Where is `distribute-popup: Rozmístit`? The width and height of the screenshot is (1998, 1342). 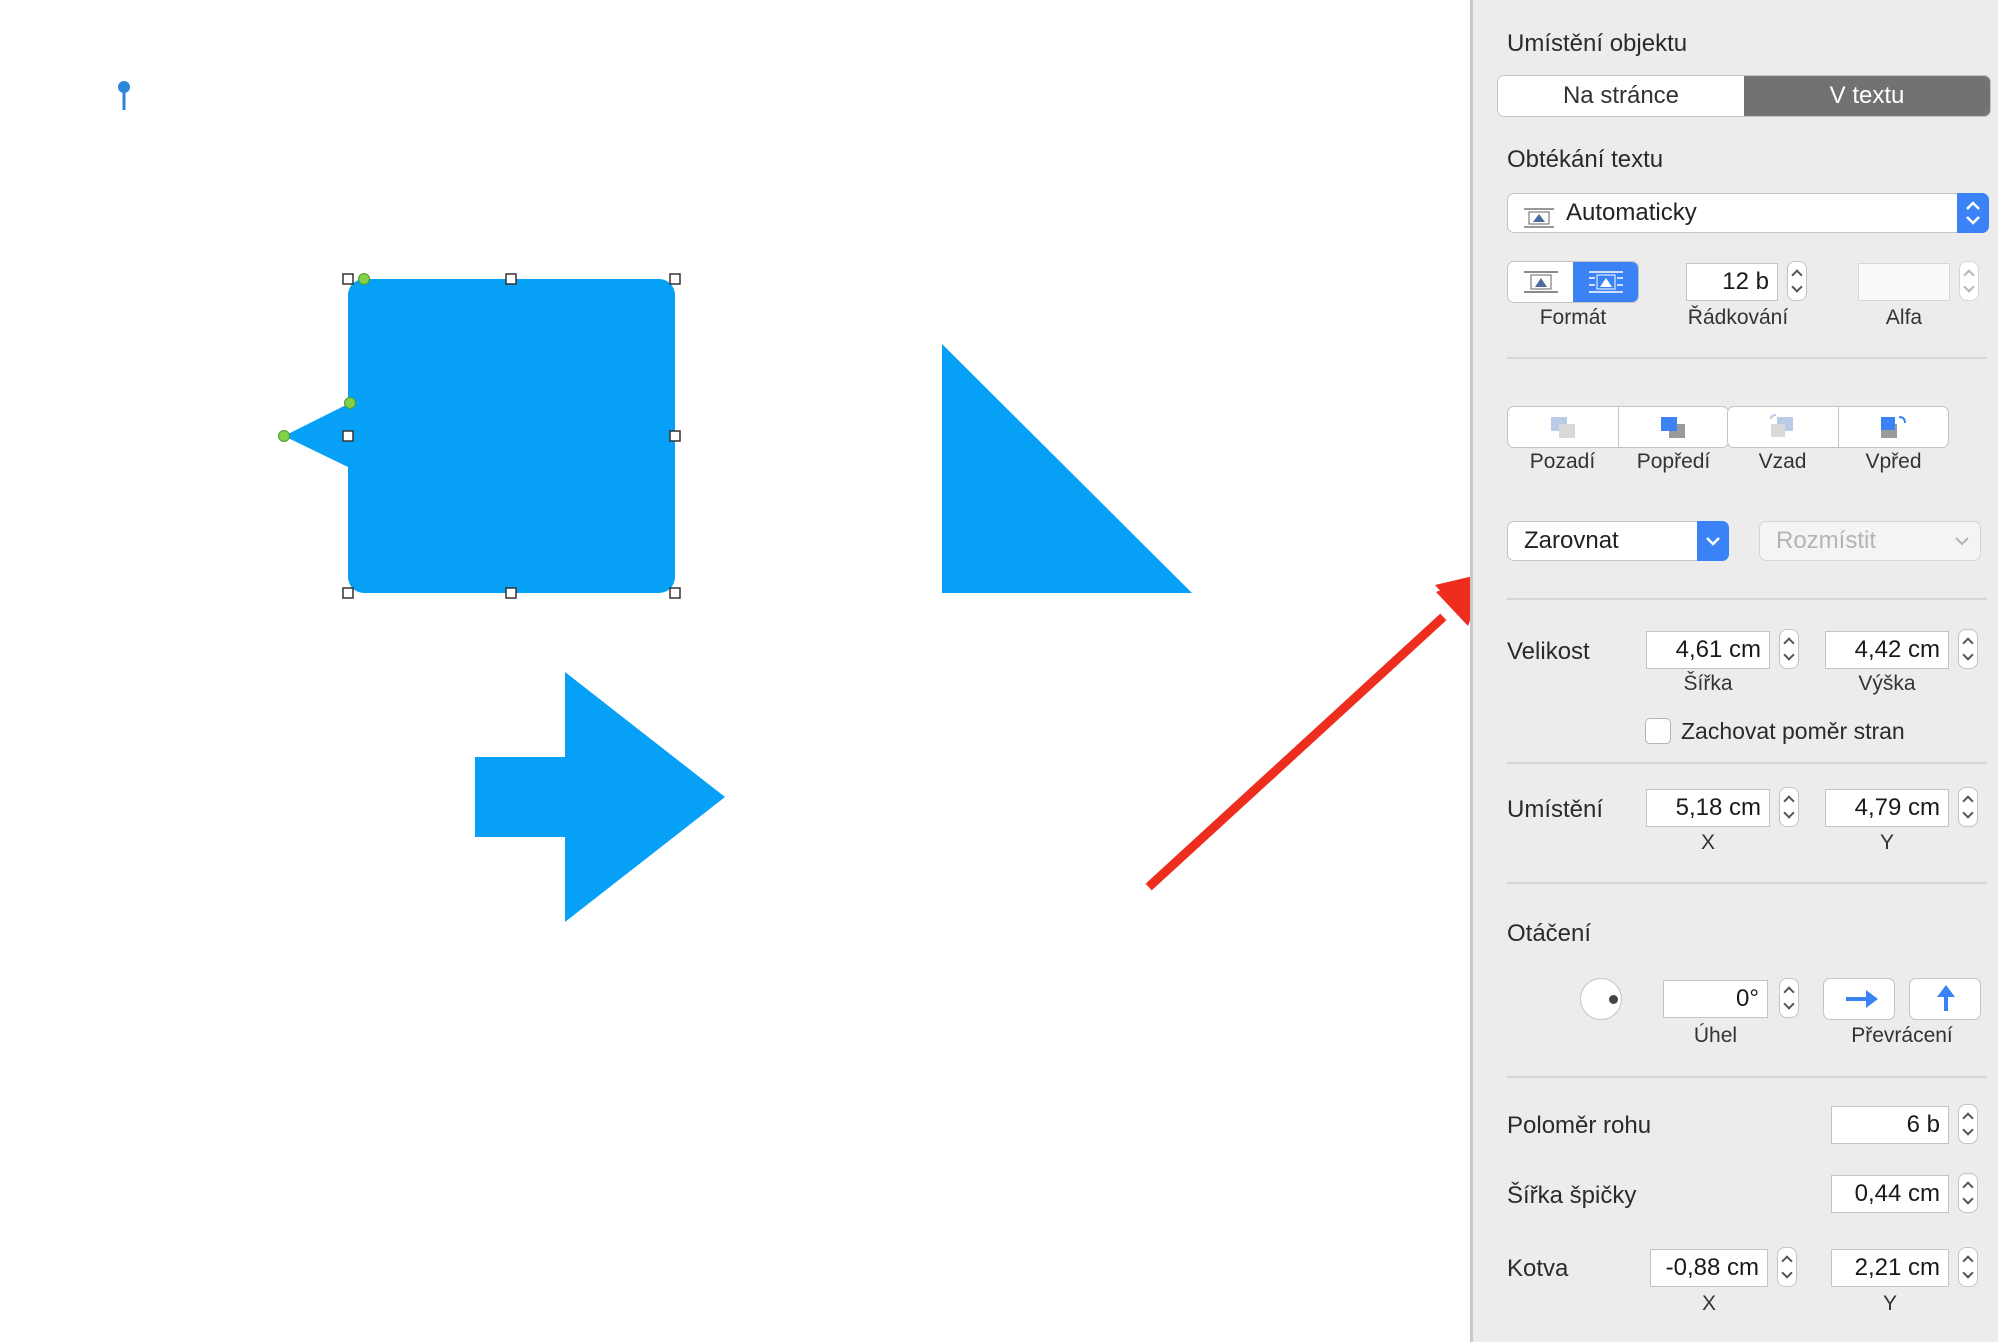
distribute-popup: Rozmístit is located at coordinates (1870, 541).